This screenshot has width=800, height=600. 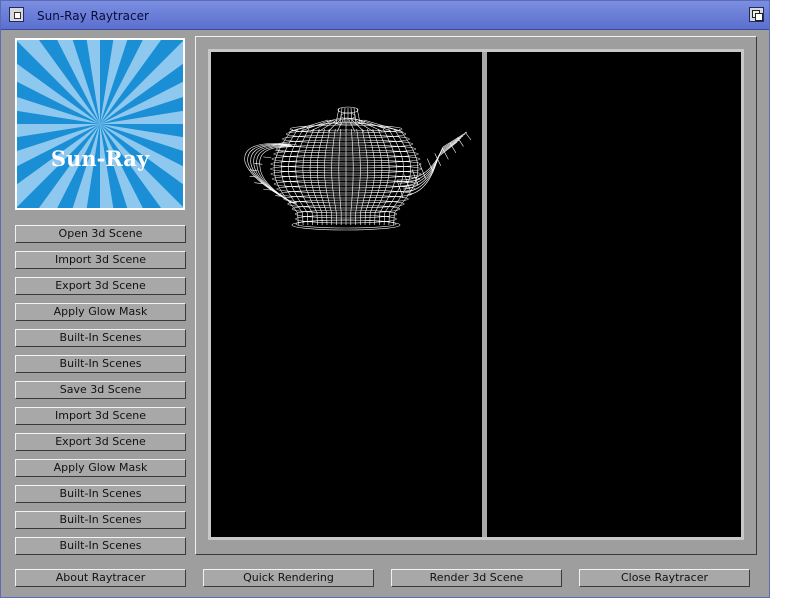 I want to click on window-title: Sun-Ray Raytracer, so click(x=93, y=16).